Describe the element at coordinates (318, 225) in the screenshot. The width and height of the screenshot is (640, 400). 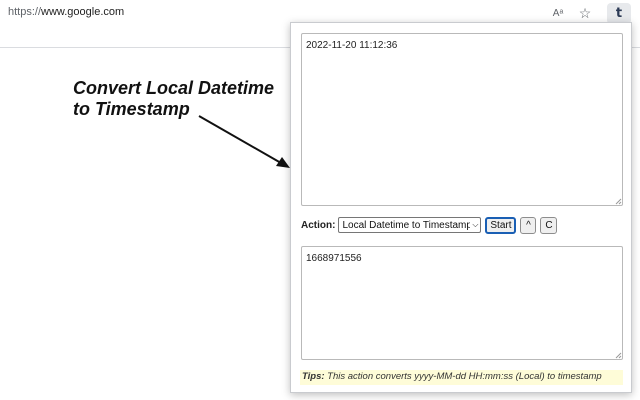
I see `action-label: Action:` at that location.